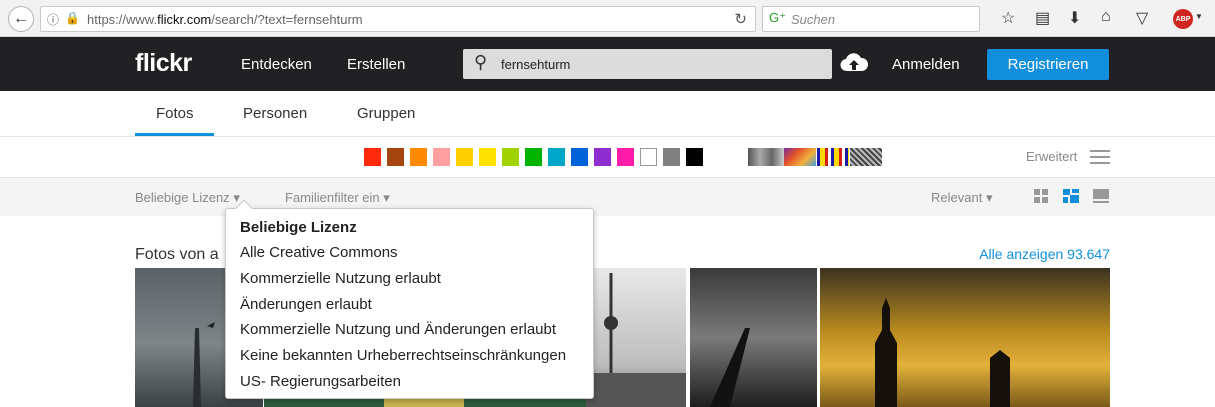 This screenshot has height=407, width=1215. Describe the element at coordinates (1071, 196) in the screenshot. I see `justified-view-icon` at that location.